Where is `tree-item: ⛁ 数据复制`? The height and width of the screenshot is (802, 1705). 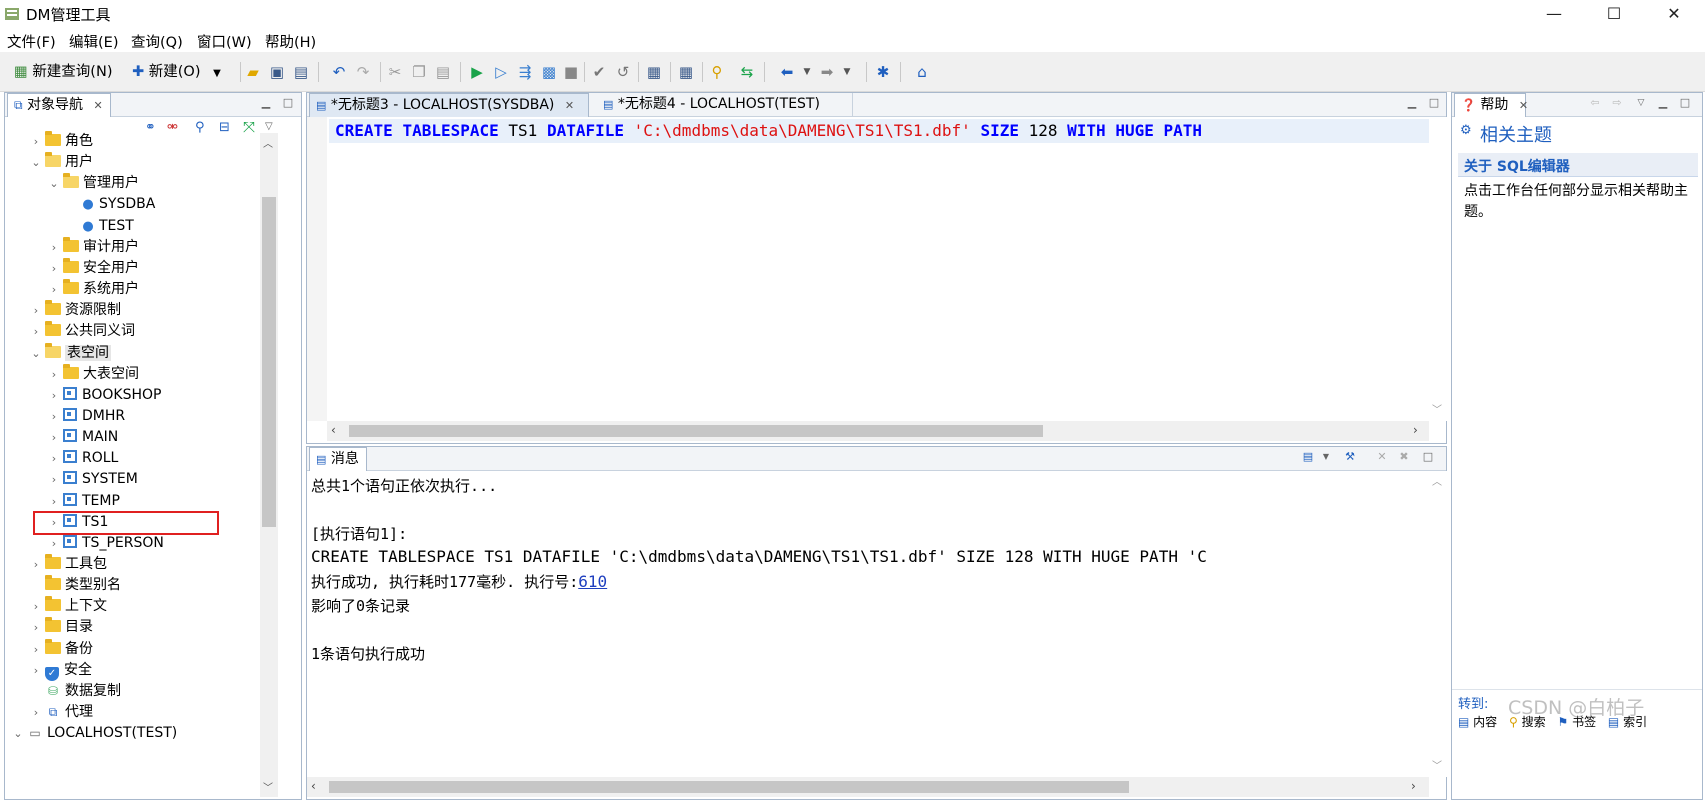
tree-item: ⛁ 数据复制 is located at coordinates (75, 691).